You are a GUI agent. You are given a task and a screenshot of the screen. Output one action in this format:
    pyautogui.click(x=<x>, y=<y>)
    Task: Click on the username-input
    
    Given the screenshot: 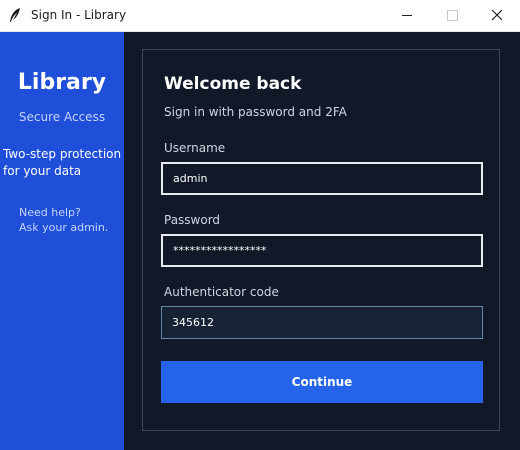 What is the action you would take?
    pyautogui.click(x=322, y=178)
    